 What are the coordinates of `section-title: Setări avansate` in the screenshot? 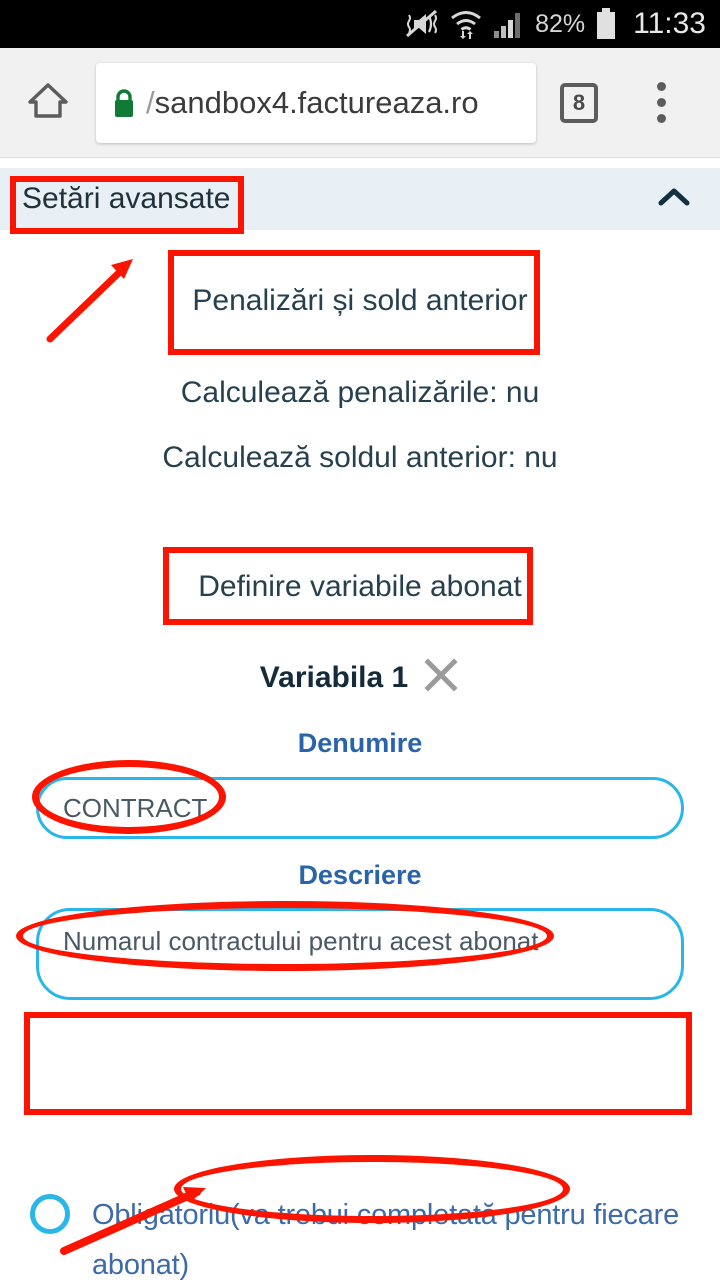 It's located at (126, 198).